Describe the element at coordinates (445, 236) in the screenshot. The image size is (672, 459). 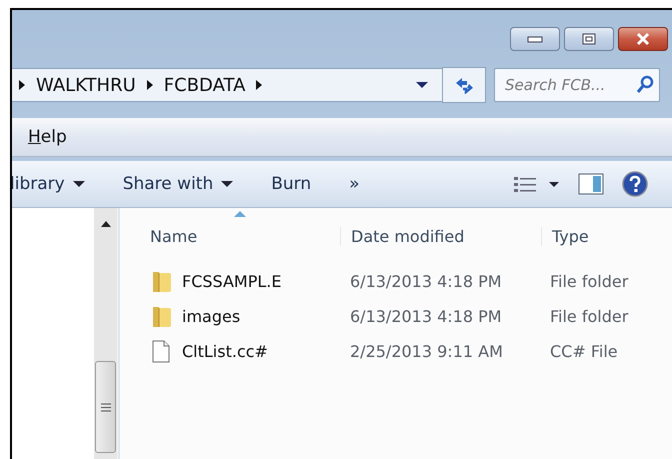
I see `column-header: Date modified` at that location.